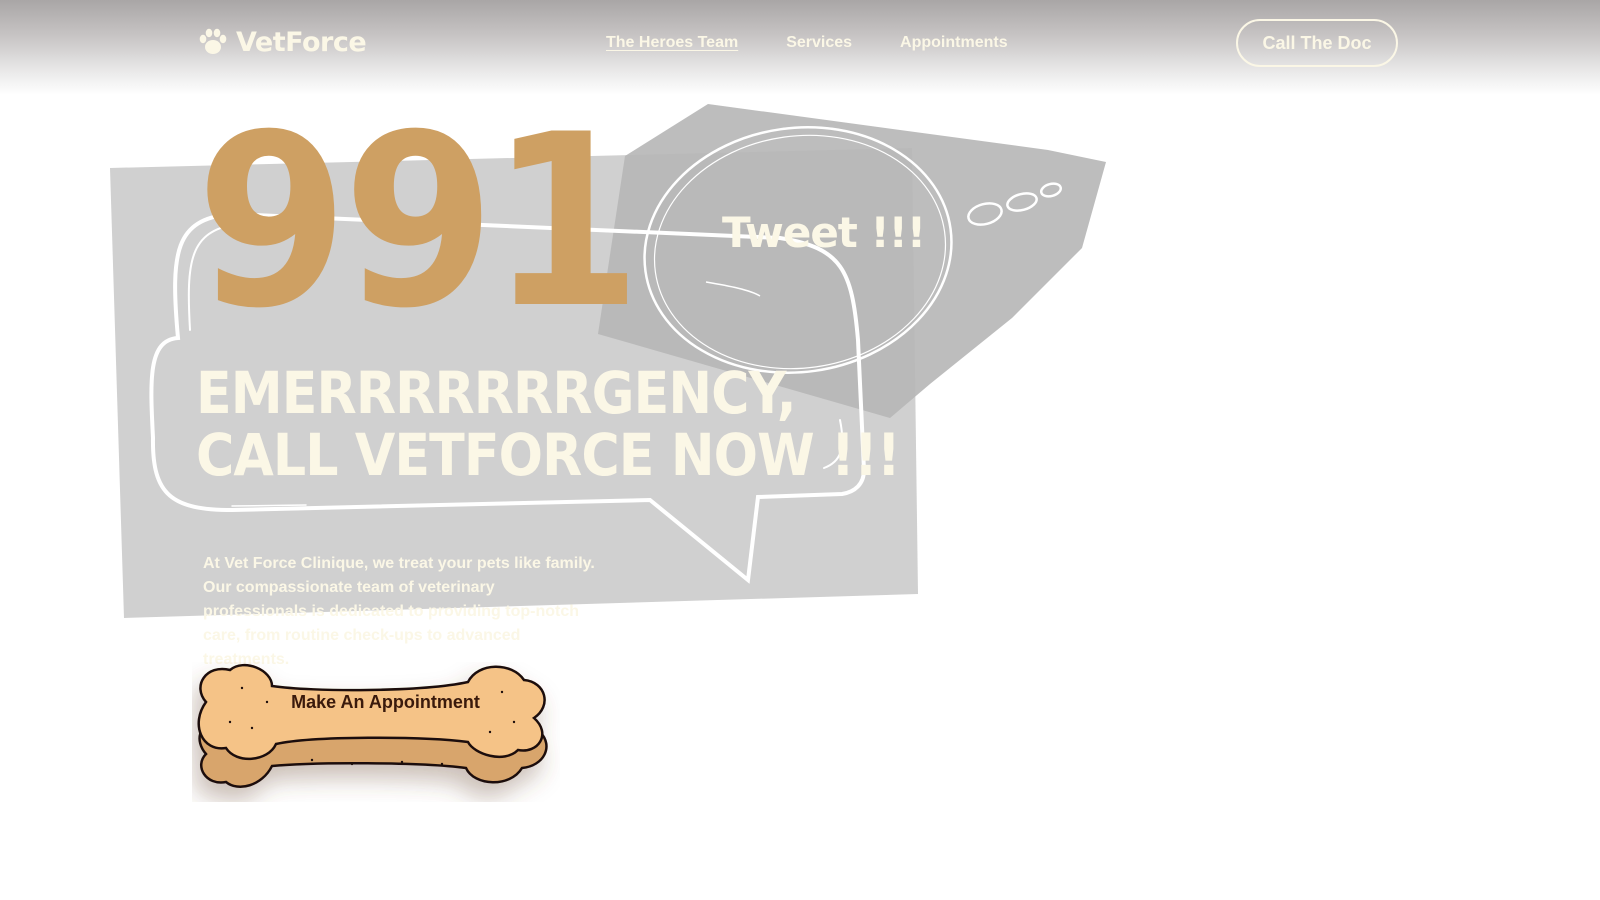 Image resolution: width=1600 pixels, height=900 pixels. What do you see at coordinates (824, 232) in the screenshot?
I see `tweet-text: Tweet !!!` at bounding box center [824, 232].